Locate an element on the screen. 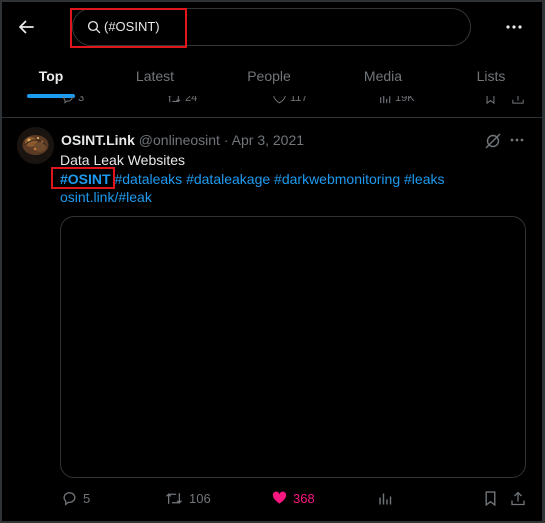  repost-button: 106 is located at coordinates (188, 498).